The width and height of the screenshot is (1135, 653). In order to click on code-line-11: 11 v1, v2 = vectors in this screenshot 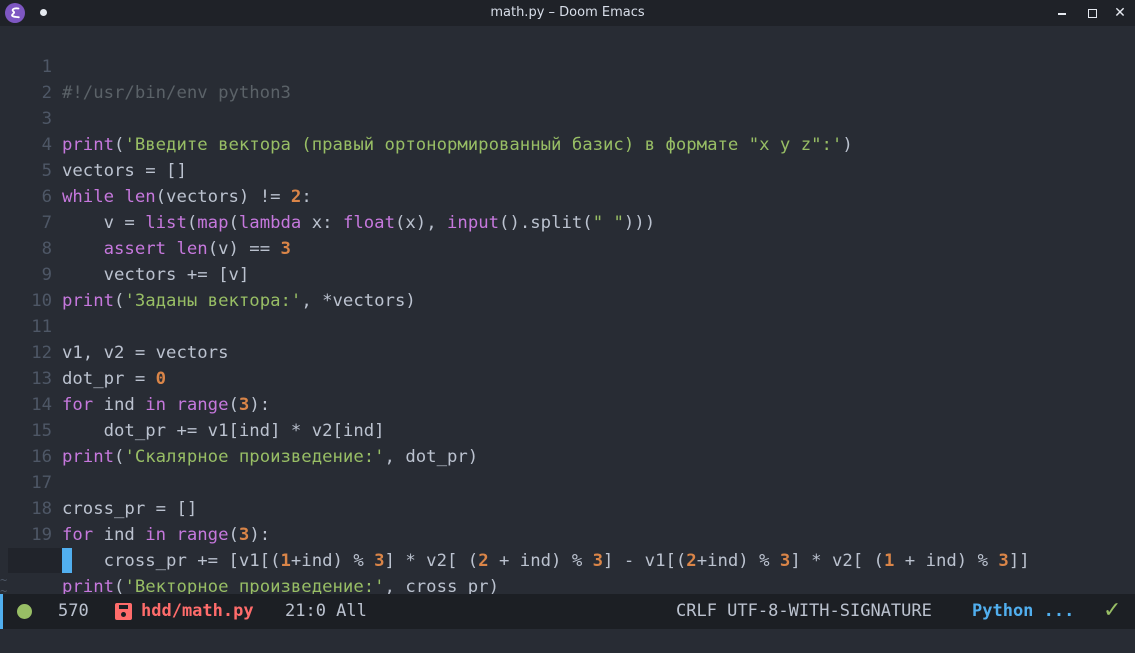, I will do `click(114, 325)`.